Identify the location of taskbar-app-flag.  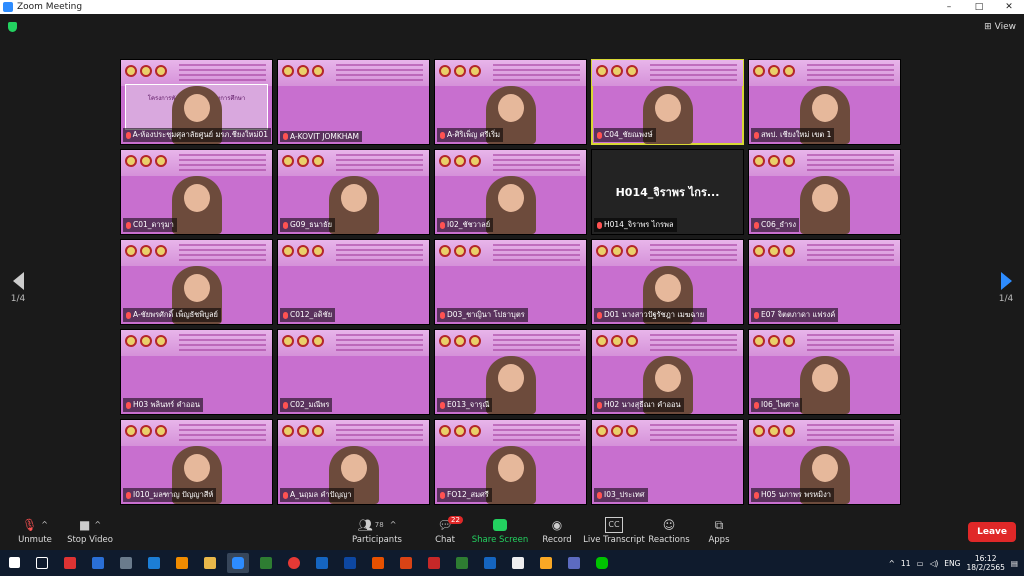
(70, 563).